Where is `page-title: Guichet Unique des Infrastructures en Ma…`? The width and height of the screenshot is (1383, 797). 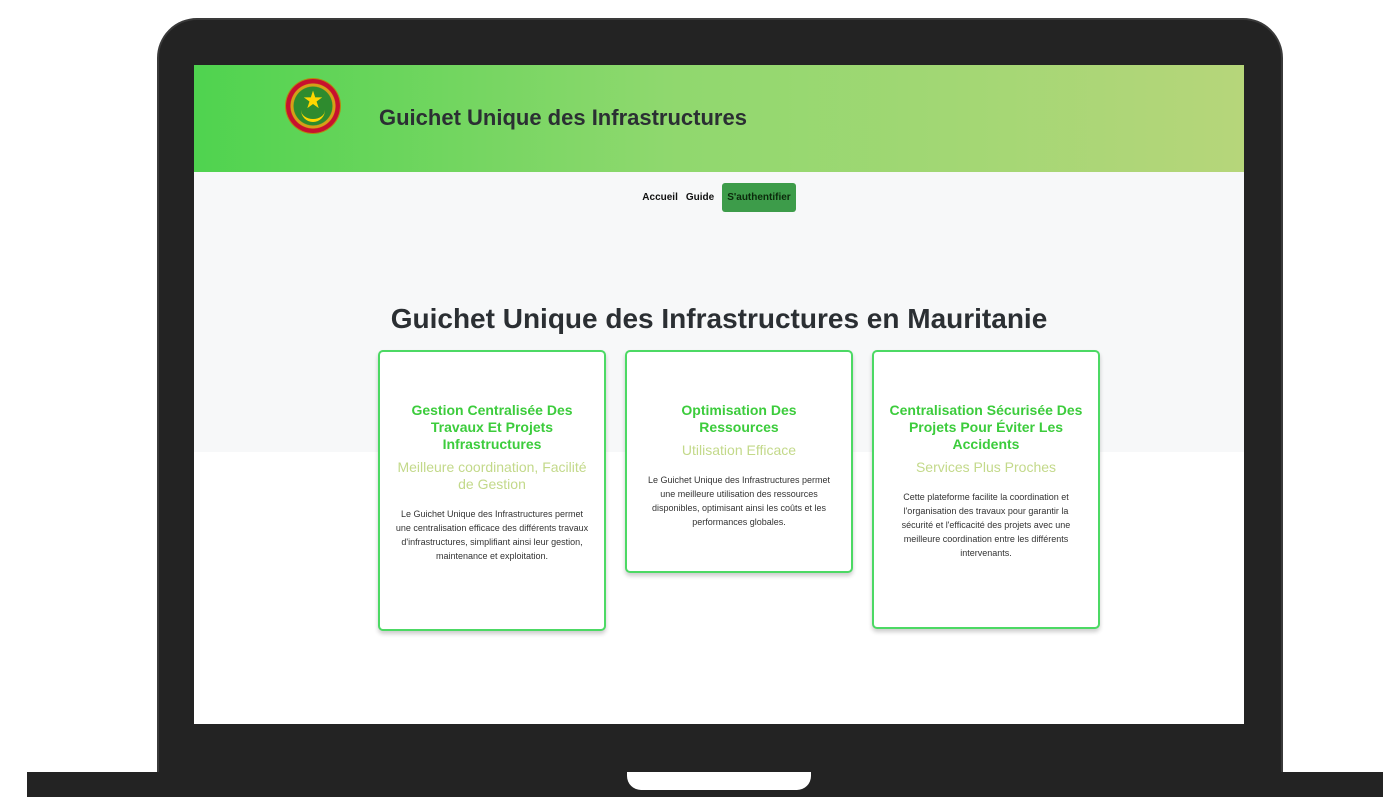
page-title: Guichet Unique des Infrastructures en Ma… is located at coordinates (719, 318).